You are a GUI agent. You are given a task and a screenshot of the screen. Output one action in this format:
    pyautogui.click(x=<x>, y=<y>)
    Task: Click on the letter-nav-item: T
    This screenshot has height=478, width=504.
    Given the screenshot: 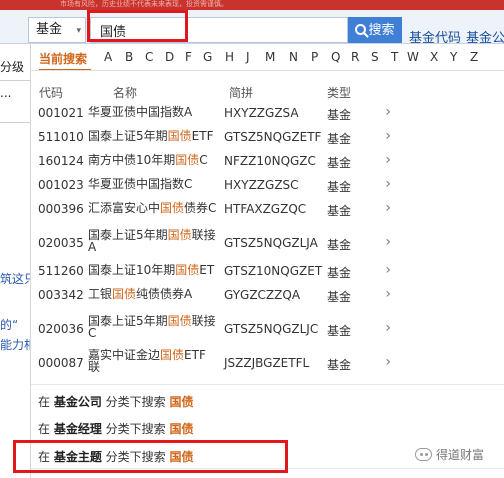 What is the action you would take?
    pyautogui.click(x=394, y=57)
    